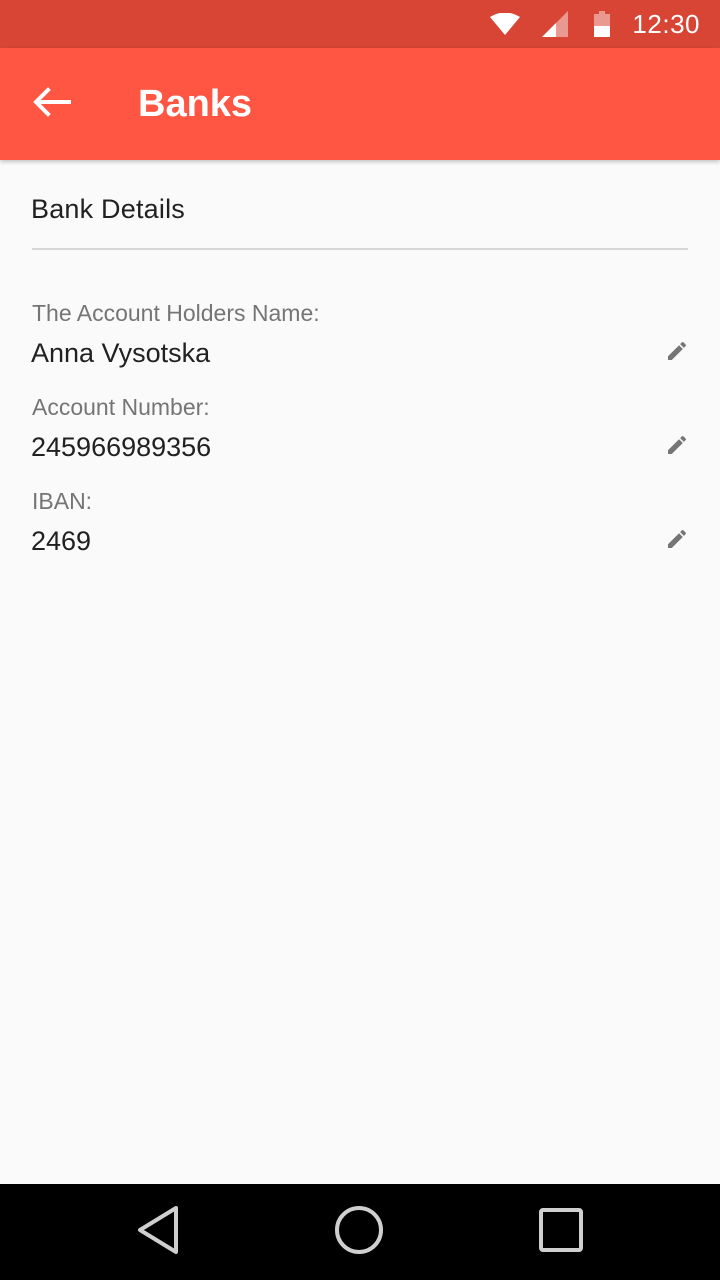 The image size is (720, 1280). Describe the element at coordinates (121, 407) in the screenshot. I see `field-label: Account Number:` at that location.